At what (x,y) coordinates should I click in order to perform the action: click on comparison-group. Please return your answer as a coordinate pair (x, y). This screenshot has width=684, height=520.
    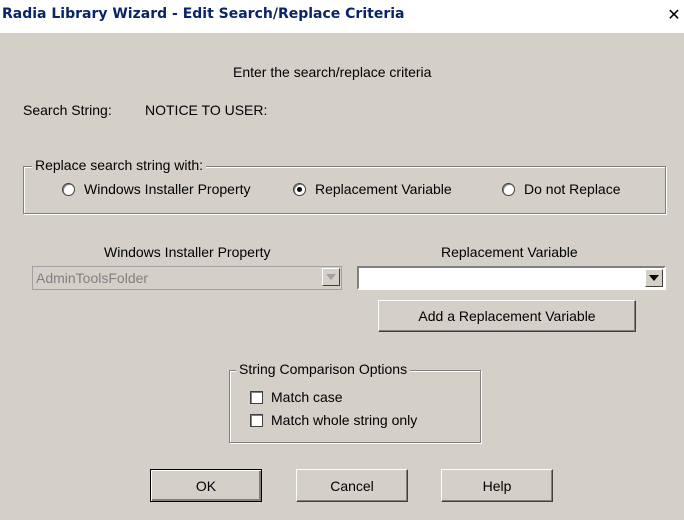
    Looking at the image, I should click on (355, 406).